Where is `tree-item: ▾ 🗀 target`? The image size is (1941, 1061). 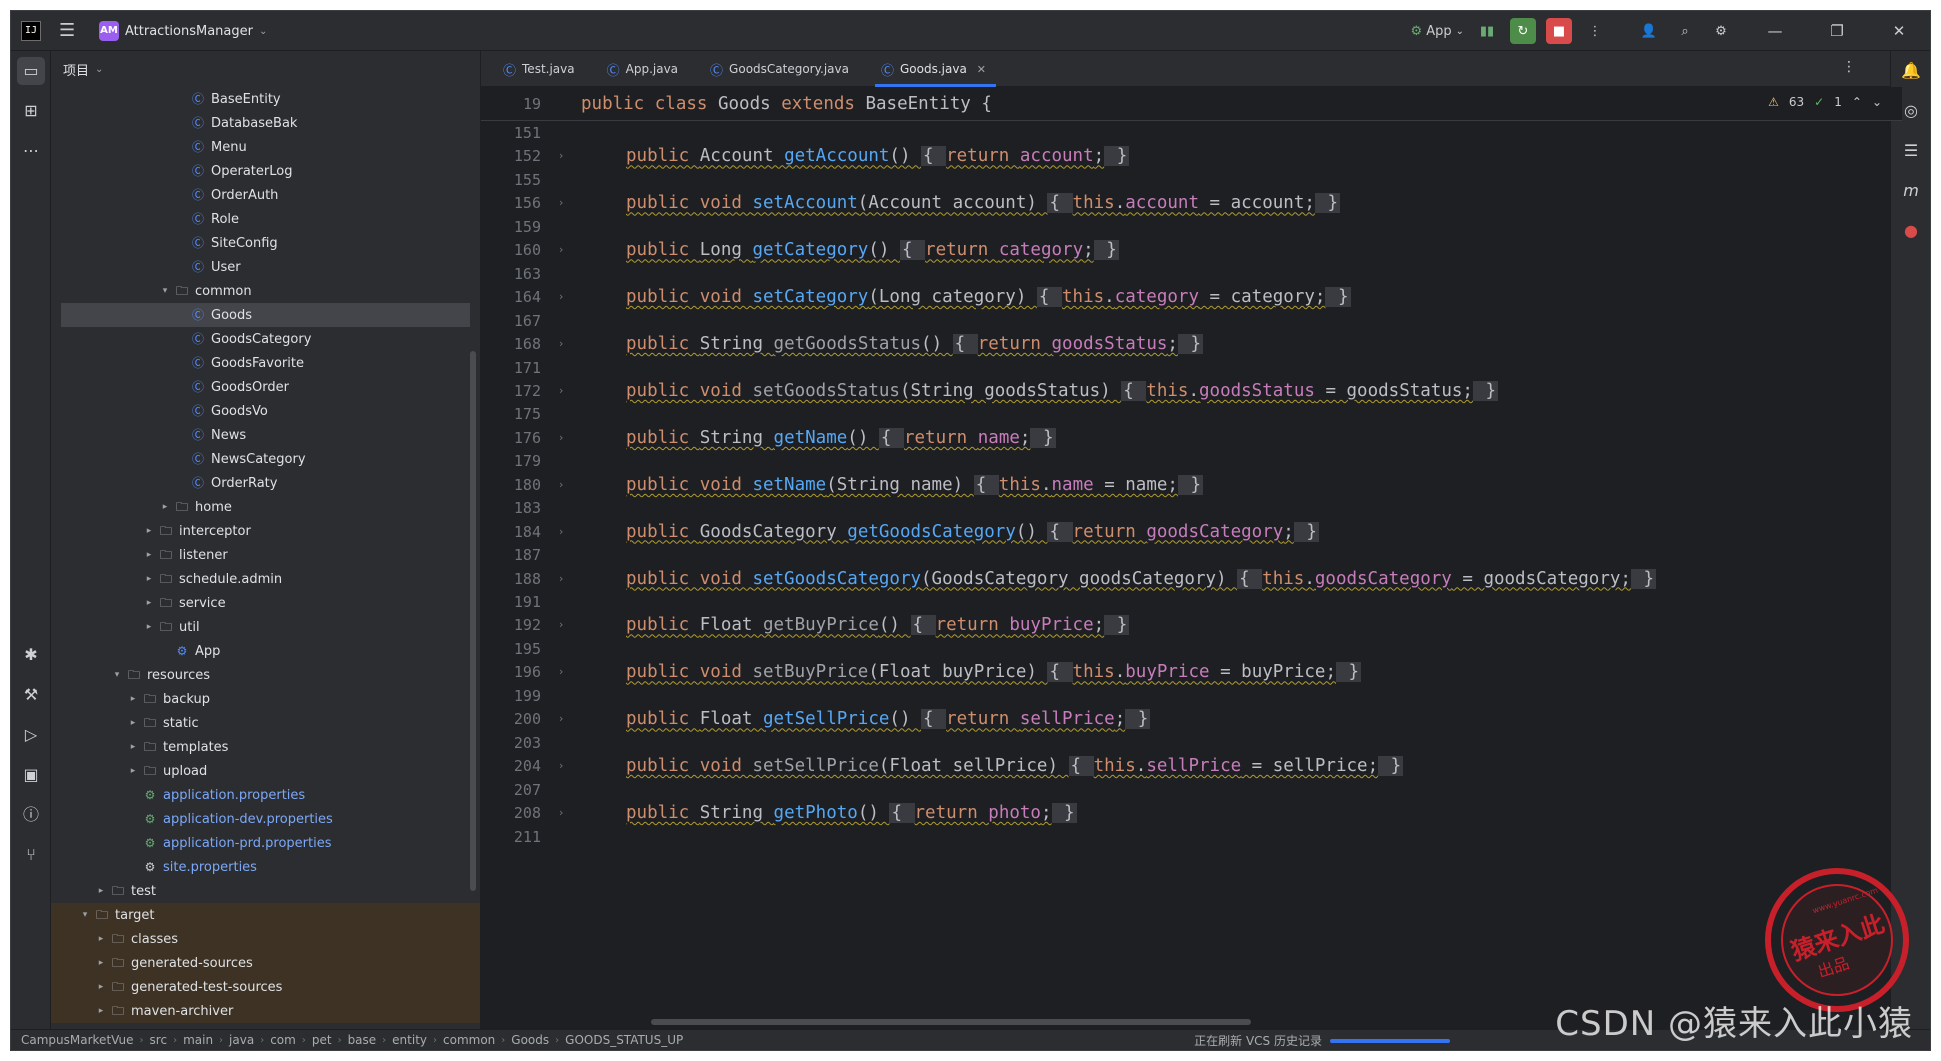 tree-item: ▾ 🗀 target is located at coordinates (265, 915).